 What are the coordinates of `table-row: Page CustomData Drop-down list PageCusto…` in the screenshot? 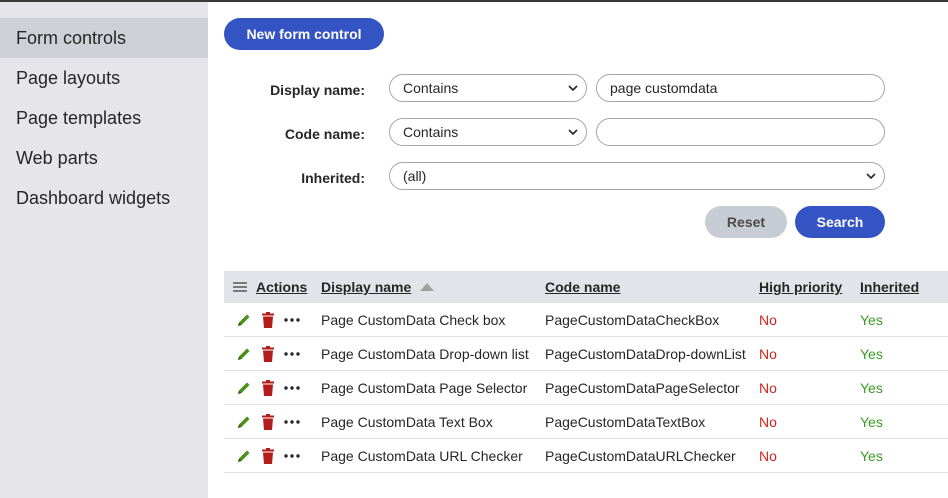 It's located at (586, 354).